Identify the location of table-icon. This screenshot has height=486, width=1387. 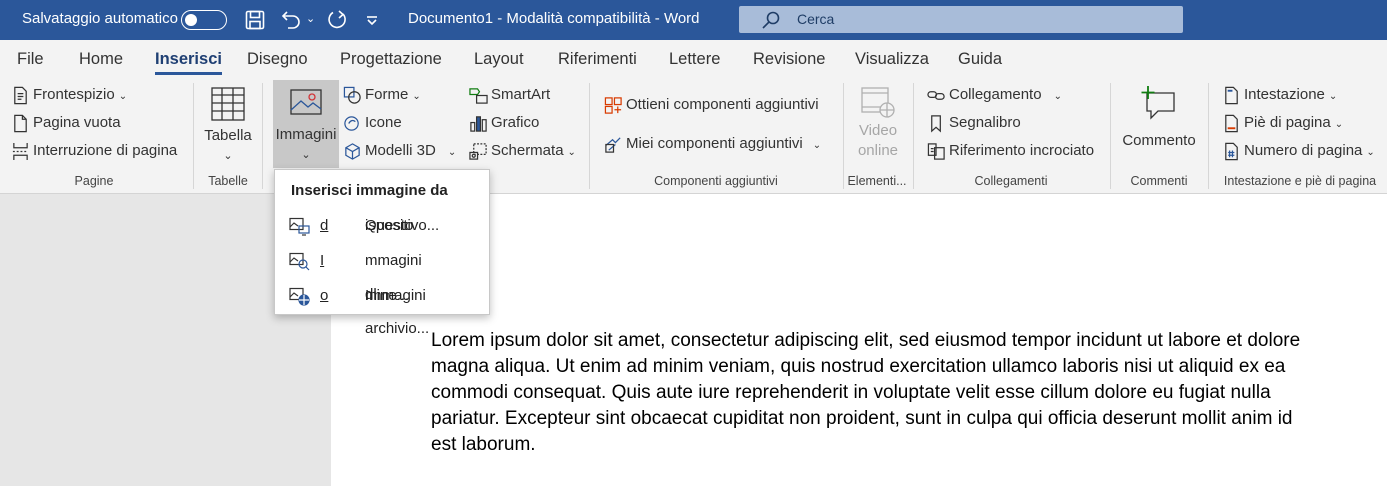
(228, 104).